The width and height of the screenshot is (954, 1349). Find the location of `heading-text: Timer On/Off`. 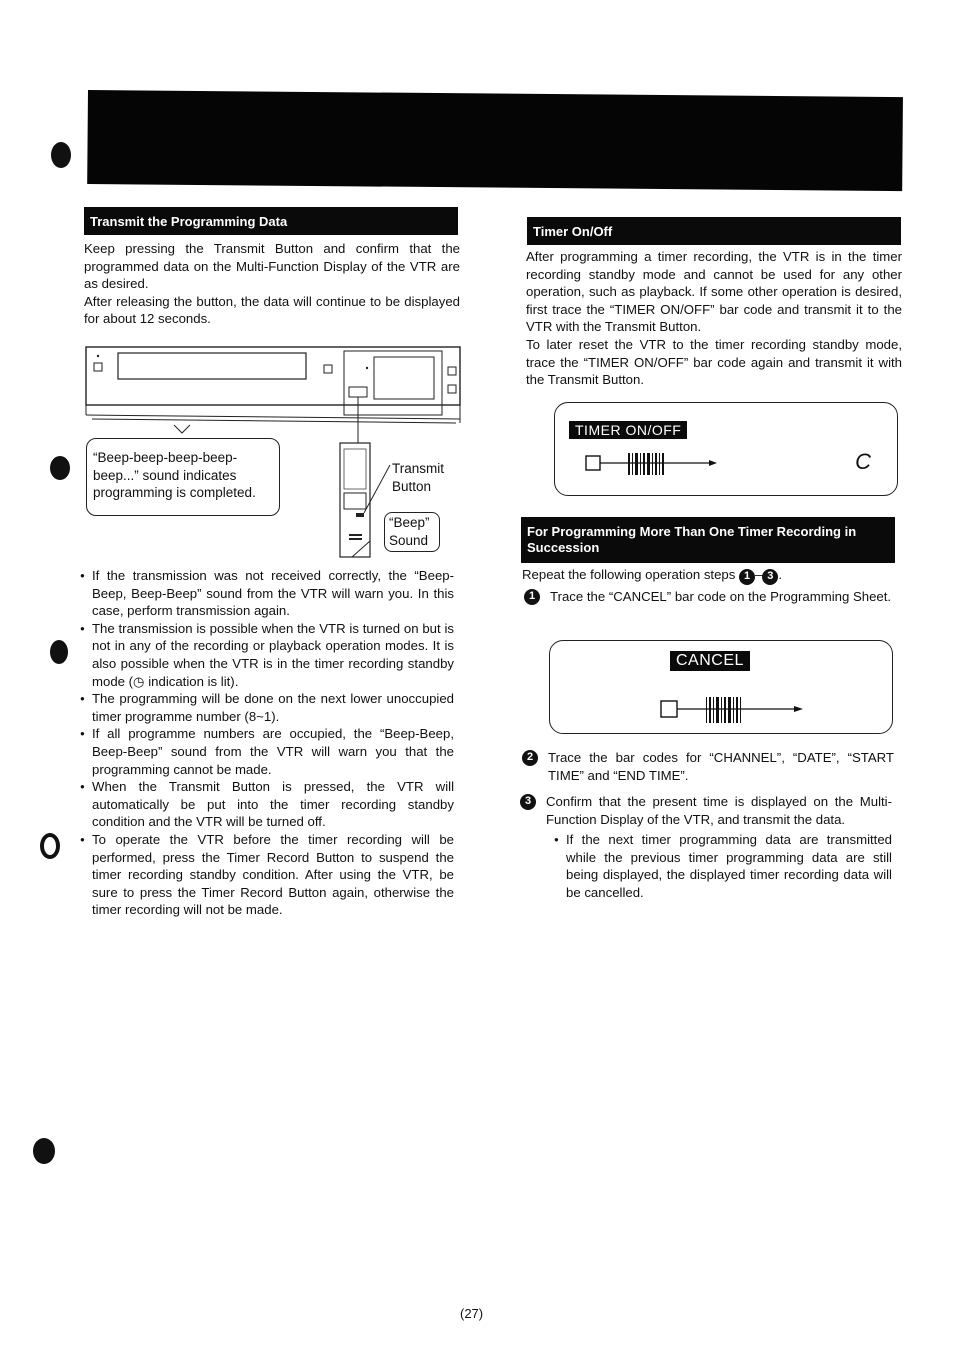

heading-text: Timer On/Off is located at coordinates (573, 231).